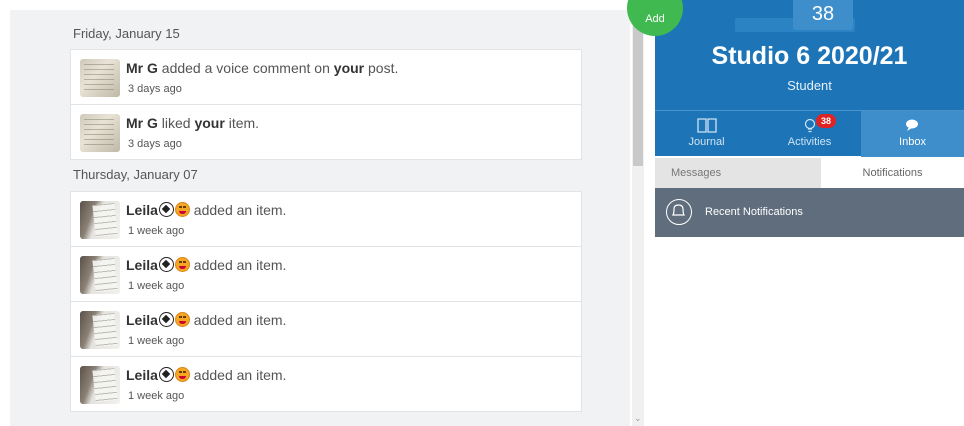  What do you see at coordinates (638, 218) in the screenshot?
I see `feed-scrollbar: ⌄` at bounding box center [638, 218].